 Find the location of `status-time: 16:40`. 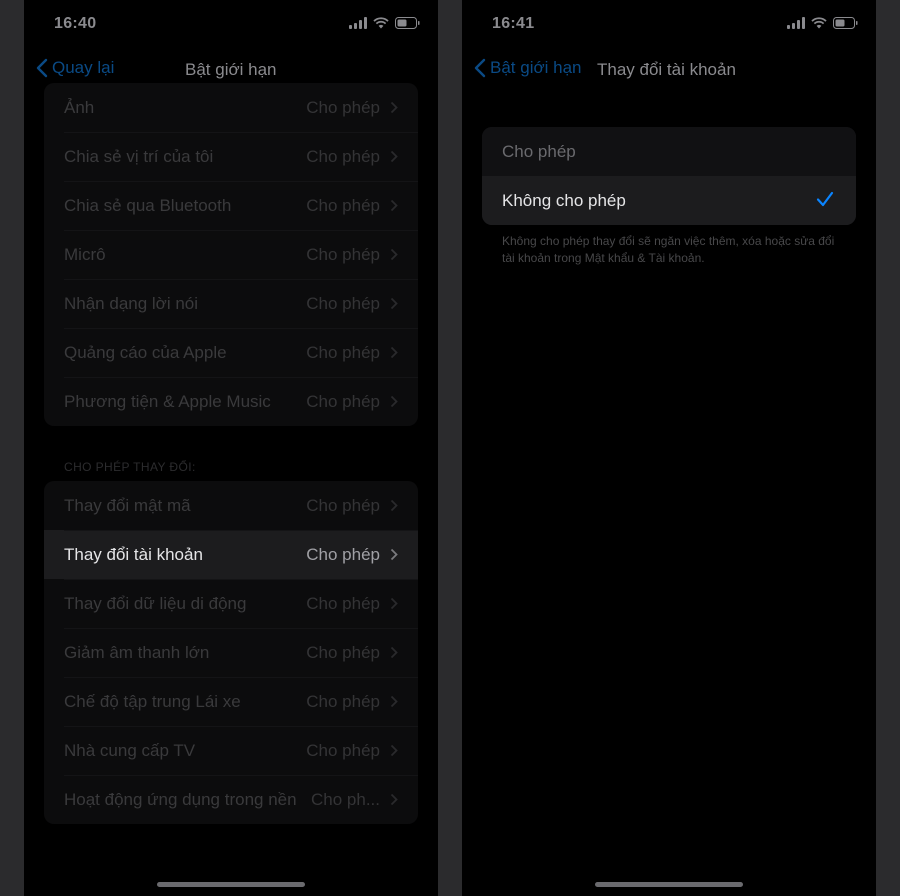

status-time: 16:40 is located at coordinates (75, 23).